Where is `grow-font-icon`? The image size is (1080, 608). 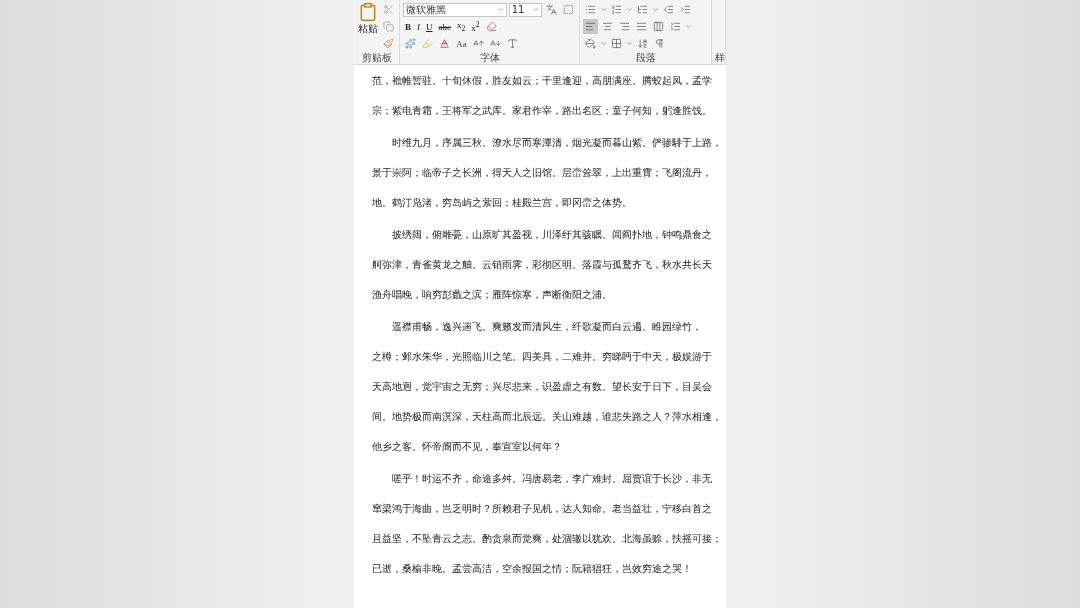
grow-font-icon is located at coordinates (478, 43).